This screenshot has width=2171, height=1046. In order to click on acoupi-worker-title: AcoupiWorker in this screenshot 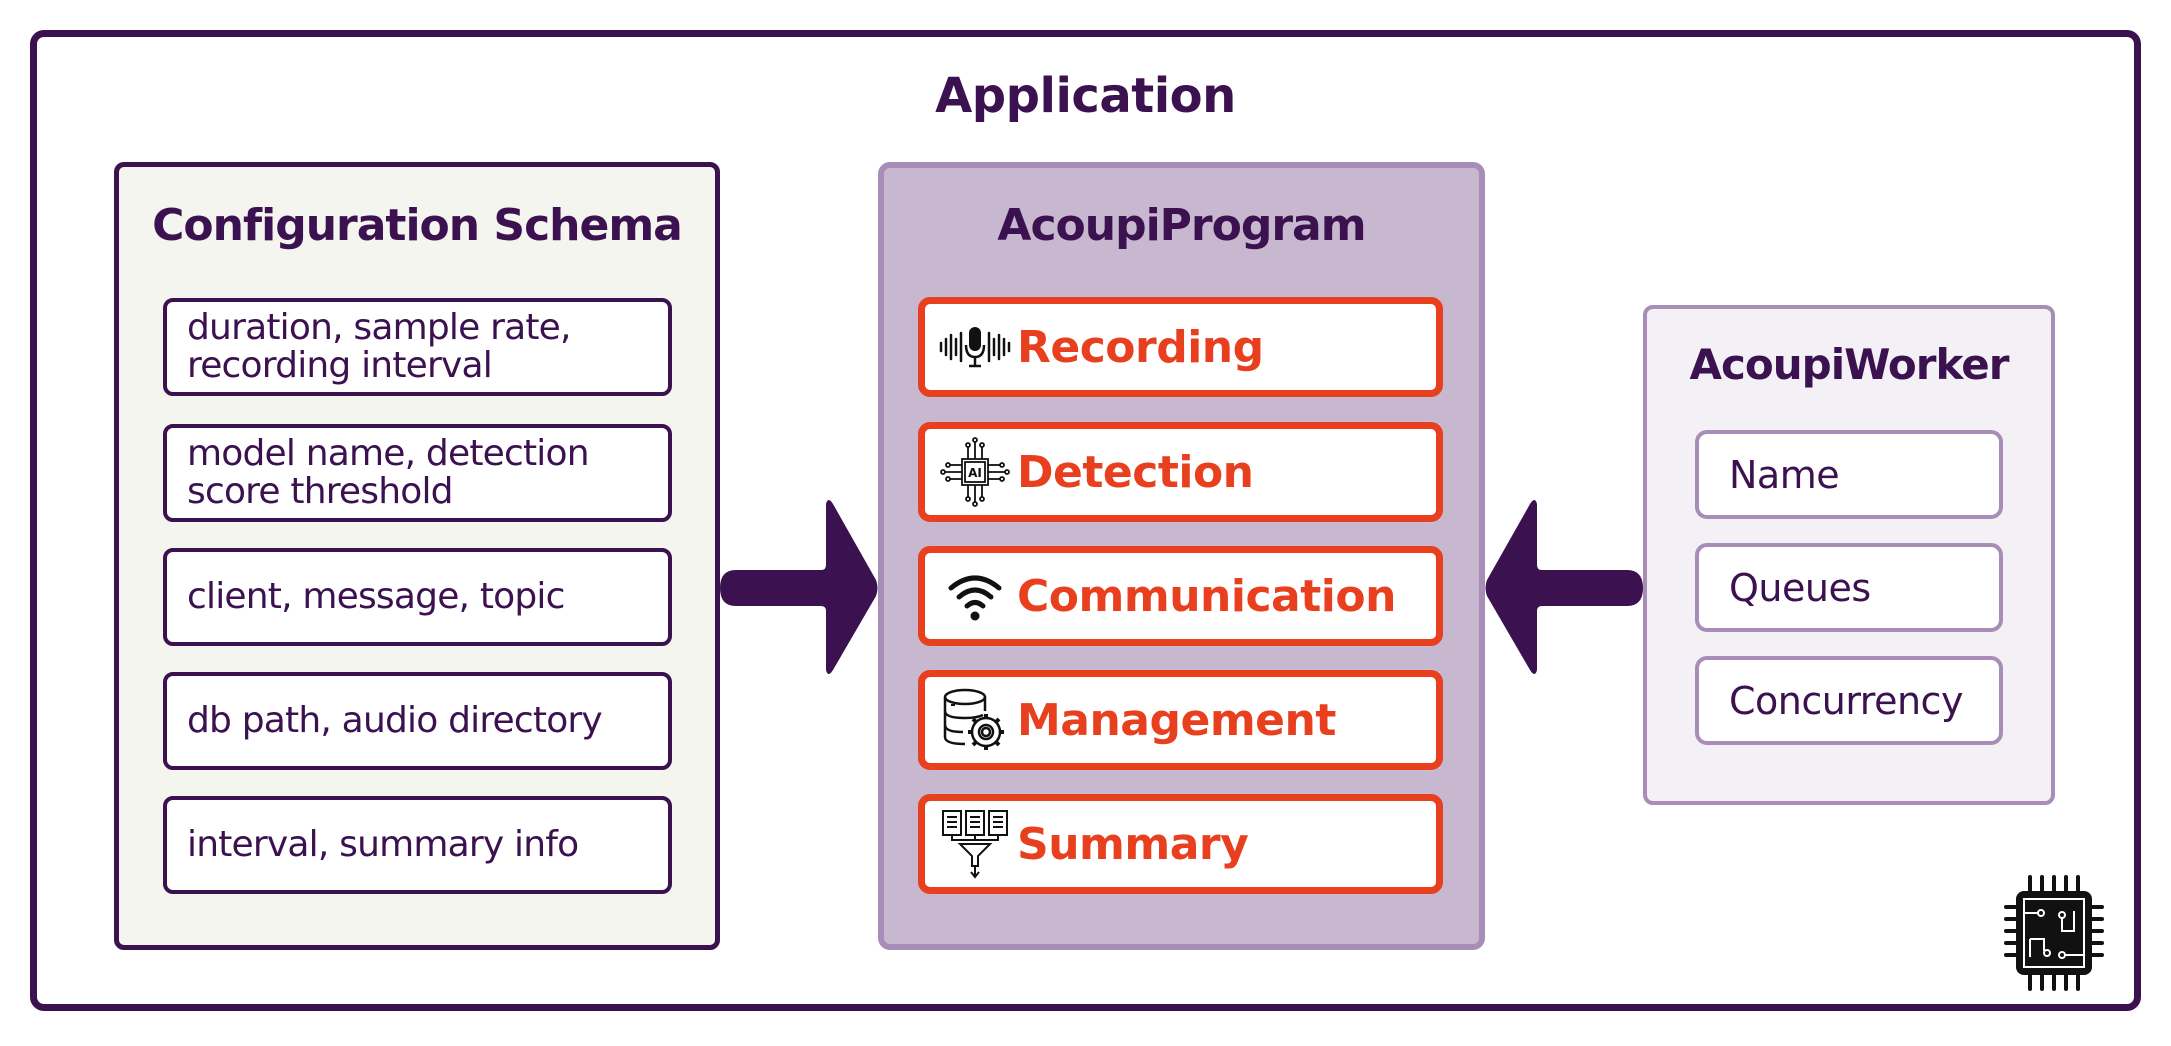, I will do `click(1849, 364)`.